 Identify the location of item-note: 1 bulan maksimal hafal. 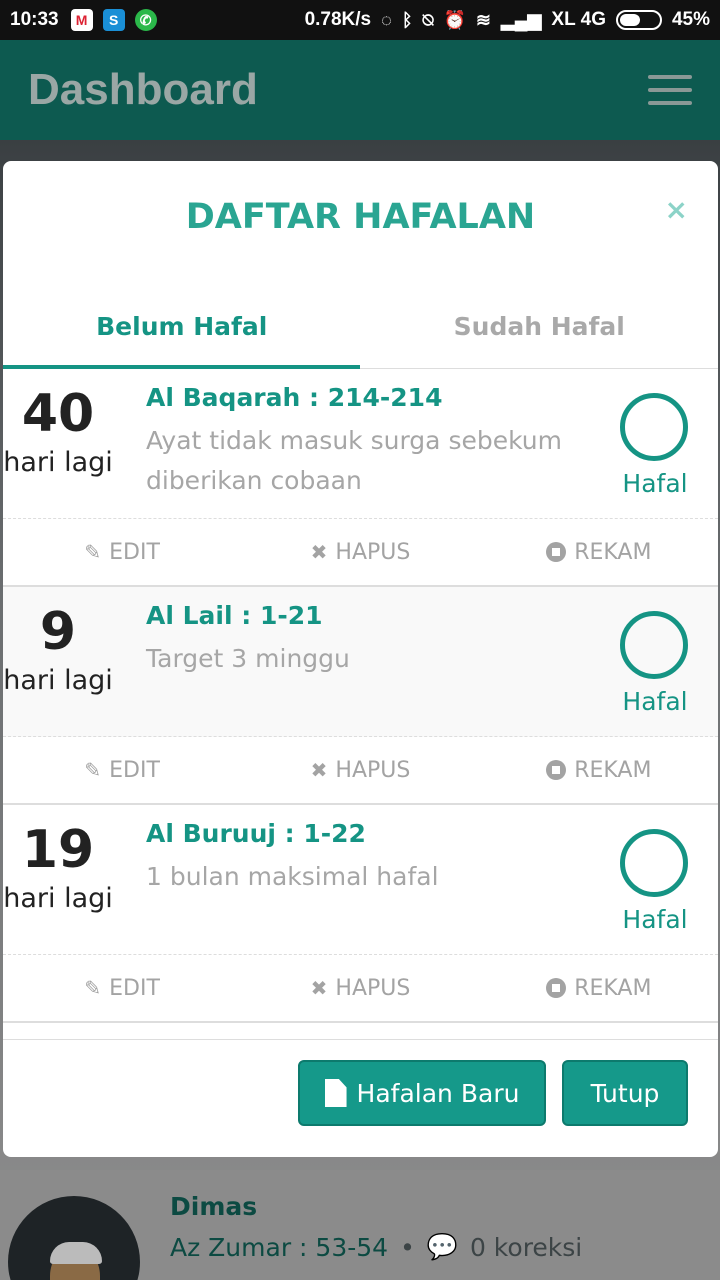
(292, 876).